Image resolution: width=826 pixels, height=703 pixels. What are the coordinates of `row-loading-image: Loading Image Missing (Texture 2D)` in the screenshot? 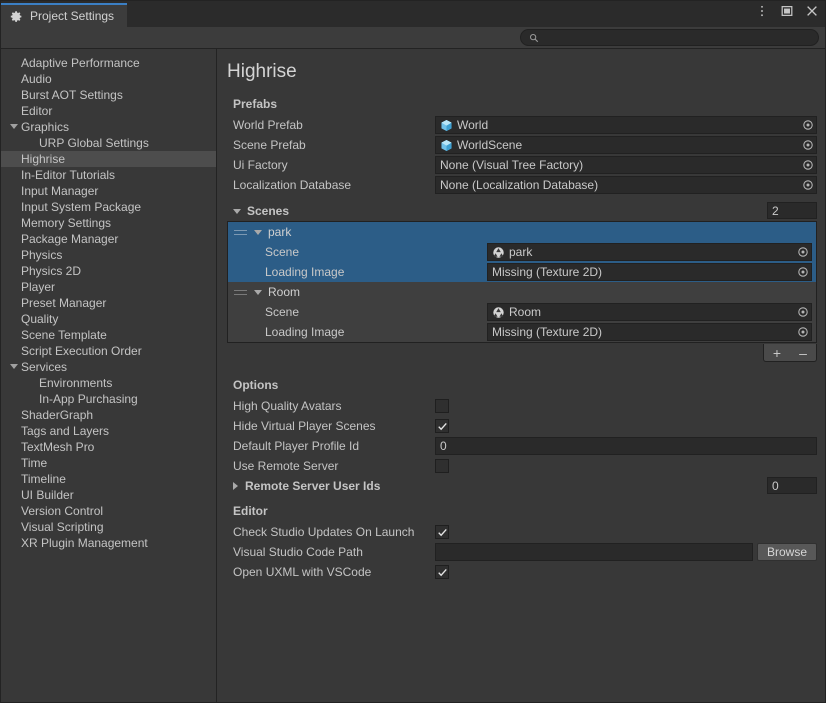 It's located at (522, 272).